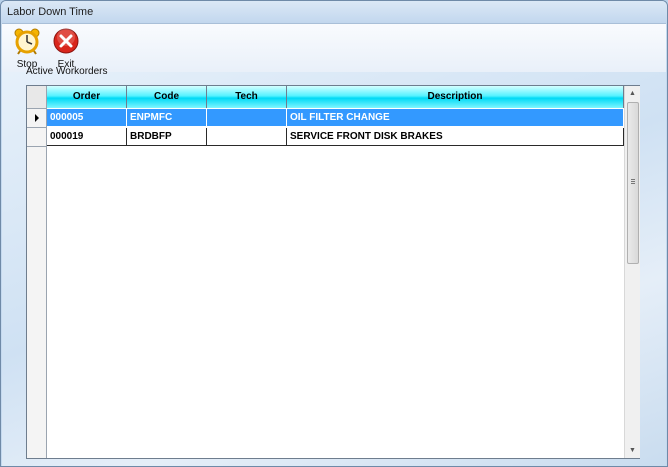 The height and width of the screenshot is (467, 668). Describe the element at coordinates (87, 137) in the screenshot. I see `cell-order: 000019` at that location.